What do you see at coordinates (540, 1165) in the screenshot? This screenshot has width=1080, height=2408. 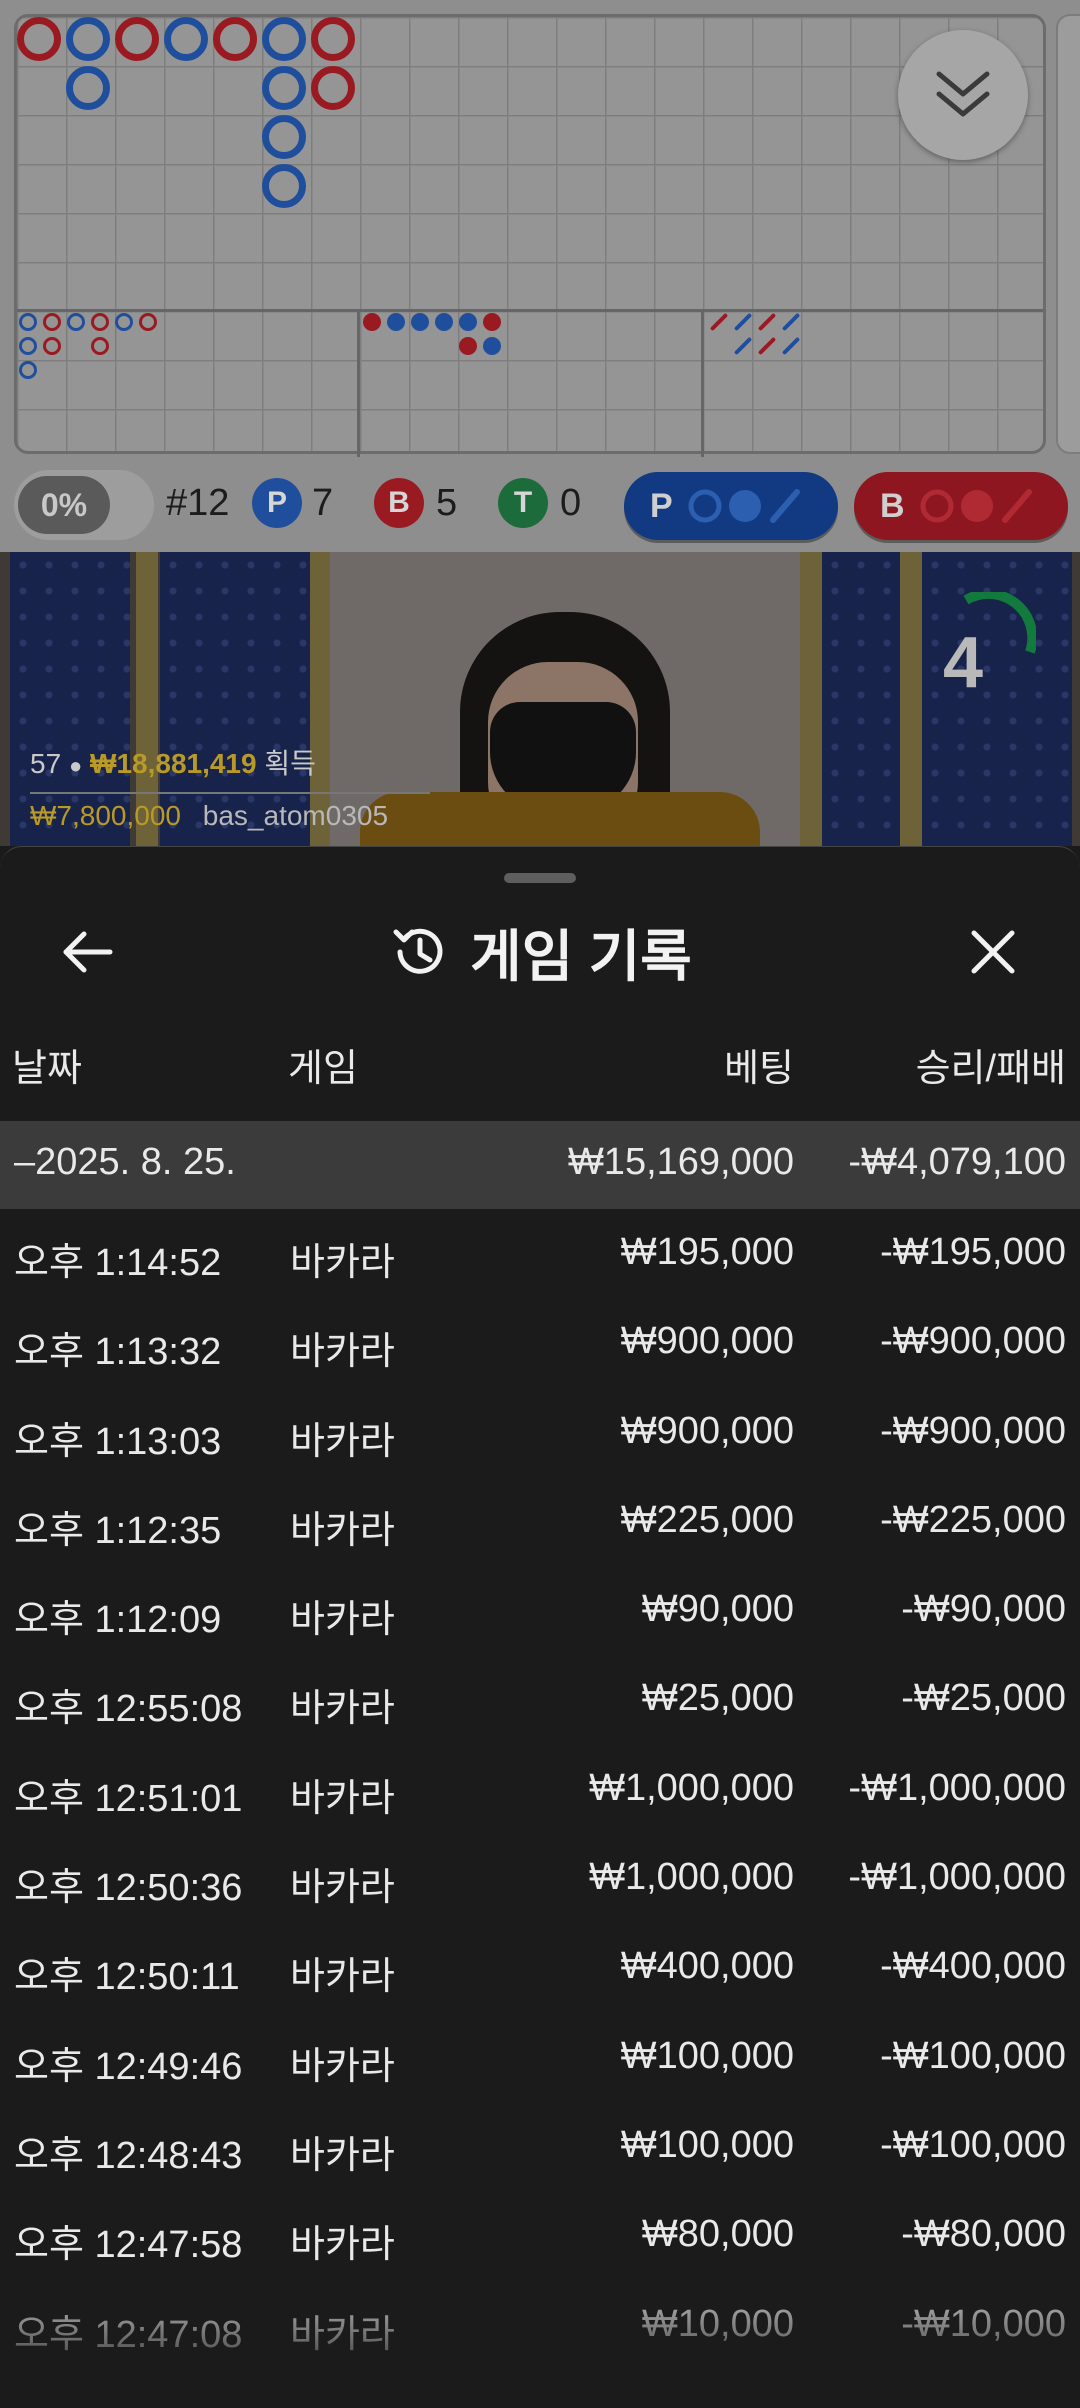 I see `date-summary-row: –2025. 8. 25. ₩15,169,000 -₩4,079,100` at bounding box center [540, 1165].